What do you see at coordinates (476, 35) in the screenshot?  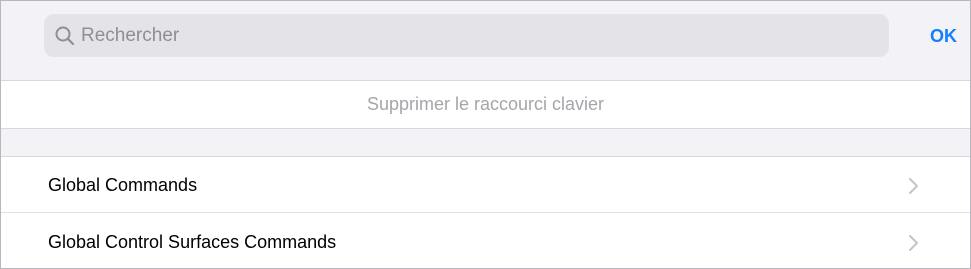 I see `search-input` at bounding box center [476, 35].